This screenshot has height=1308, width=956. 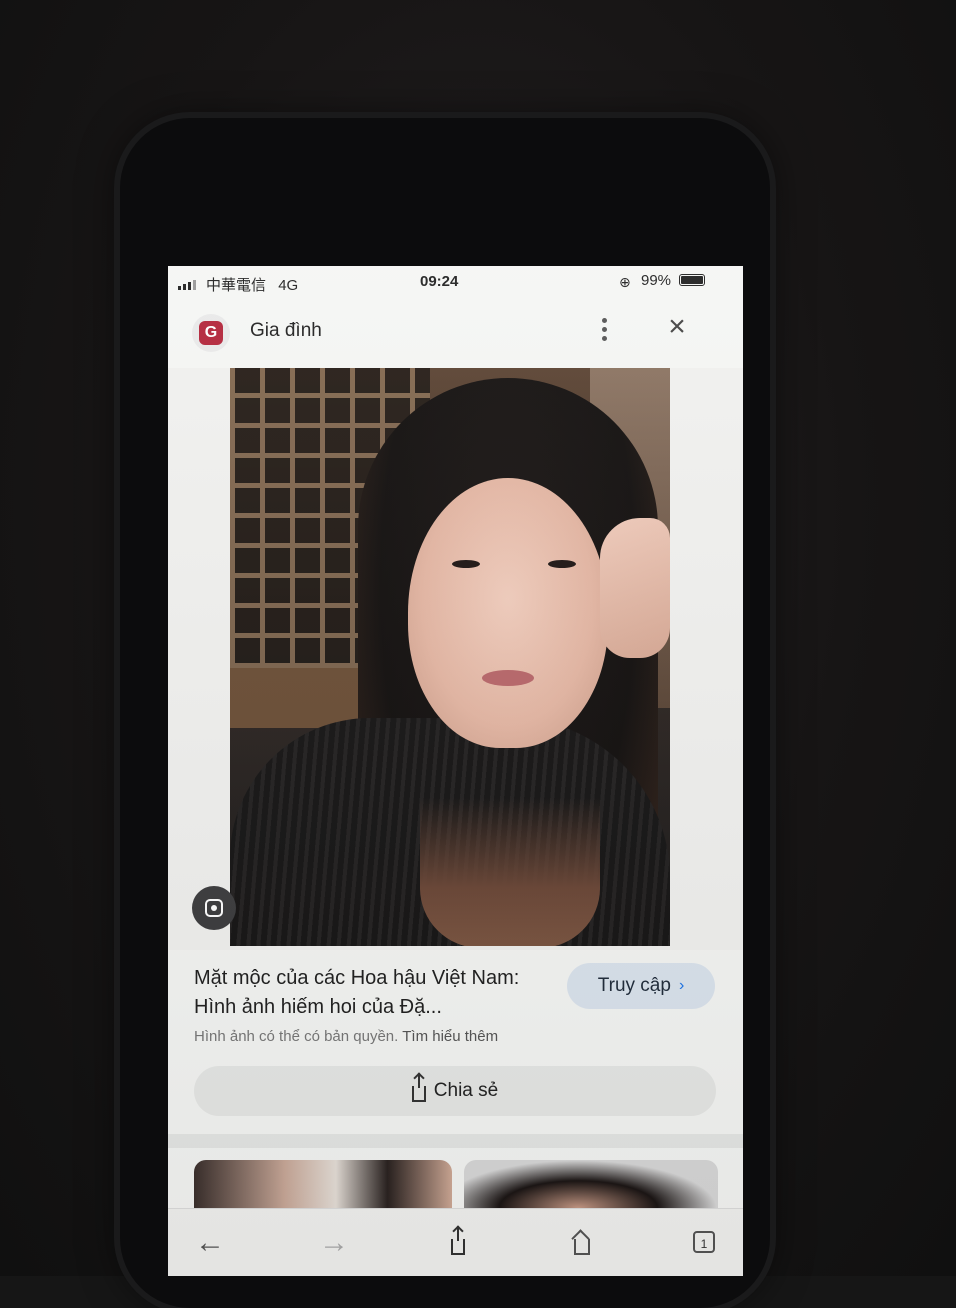 I want to click on photo-hair-ends, so click(x=510, y=872).